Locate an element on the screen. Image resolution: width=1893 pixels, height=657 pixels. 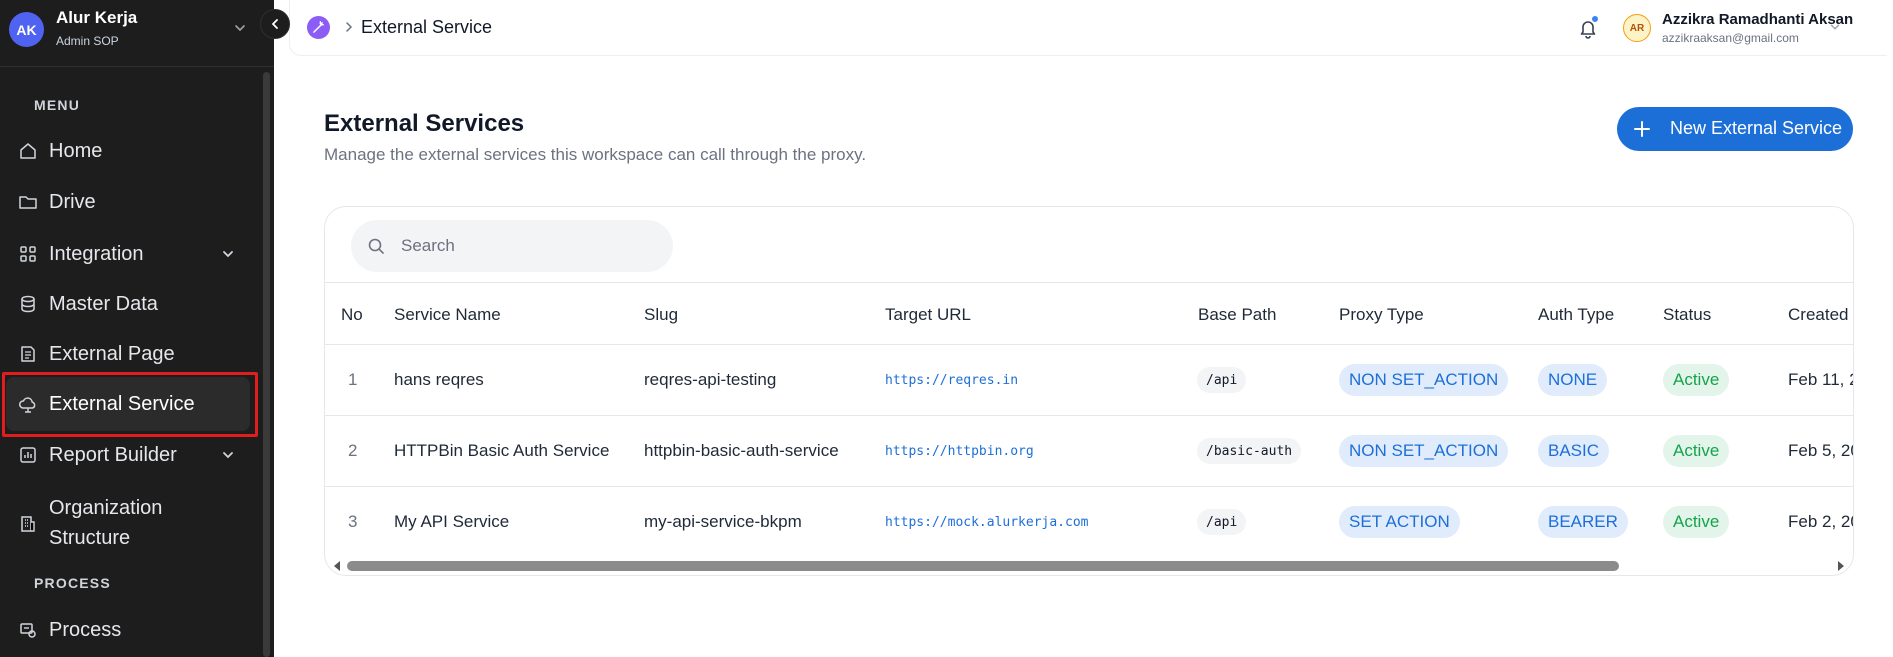
sidebar-item-master-data: Master Data is located at coordinates (128, 304).